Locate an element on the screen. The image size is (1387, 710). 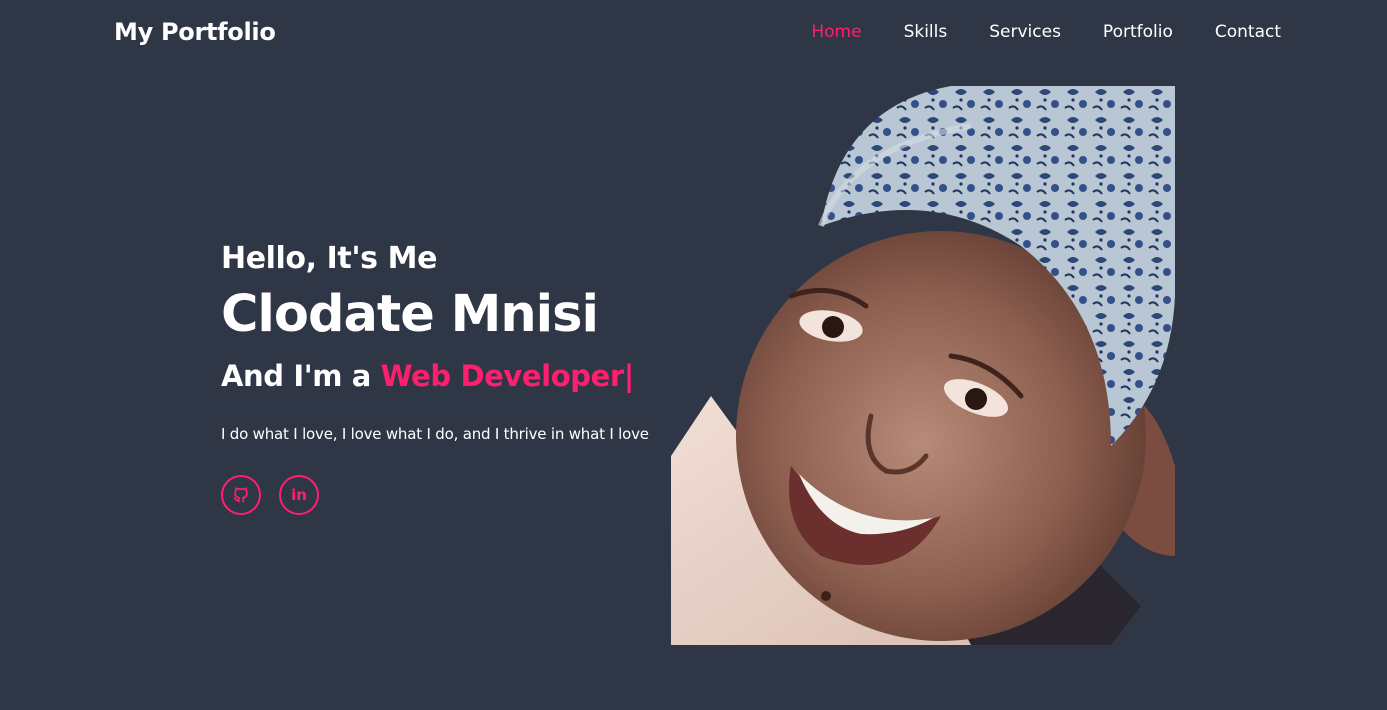
nav-services: Services is located at coordinates (1025, 32).